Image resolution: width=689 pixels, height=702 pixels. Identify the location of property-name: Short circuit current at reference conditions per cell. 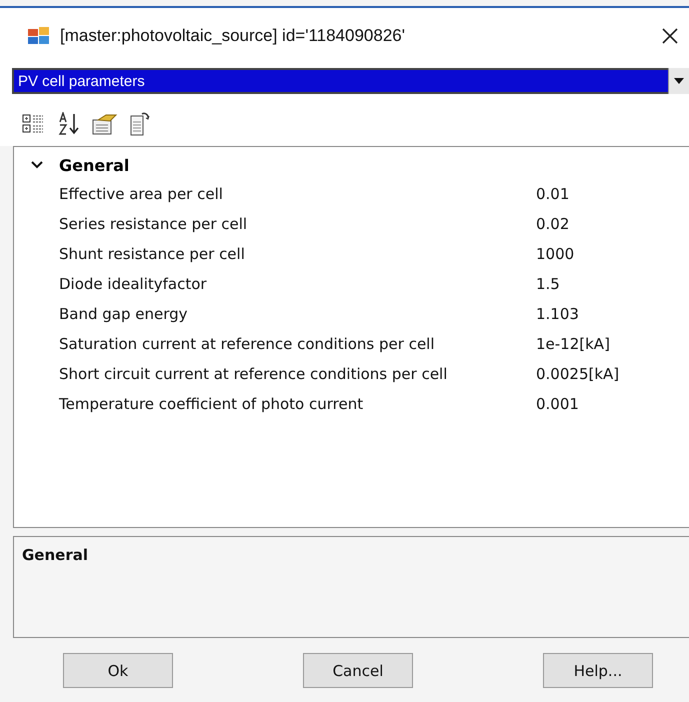
(253, 374).